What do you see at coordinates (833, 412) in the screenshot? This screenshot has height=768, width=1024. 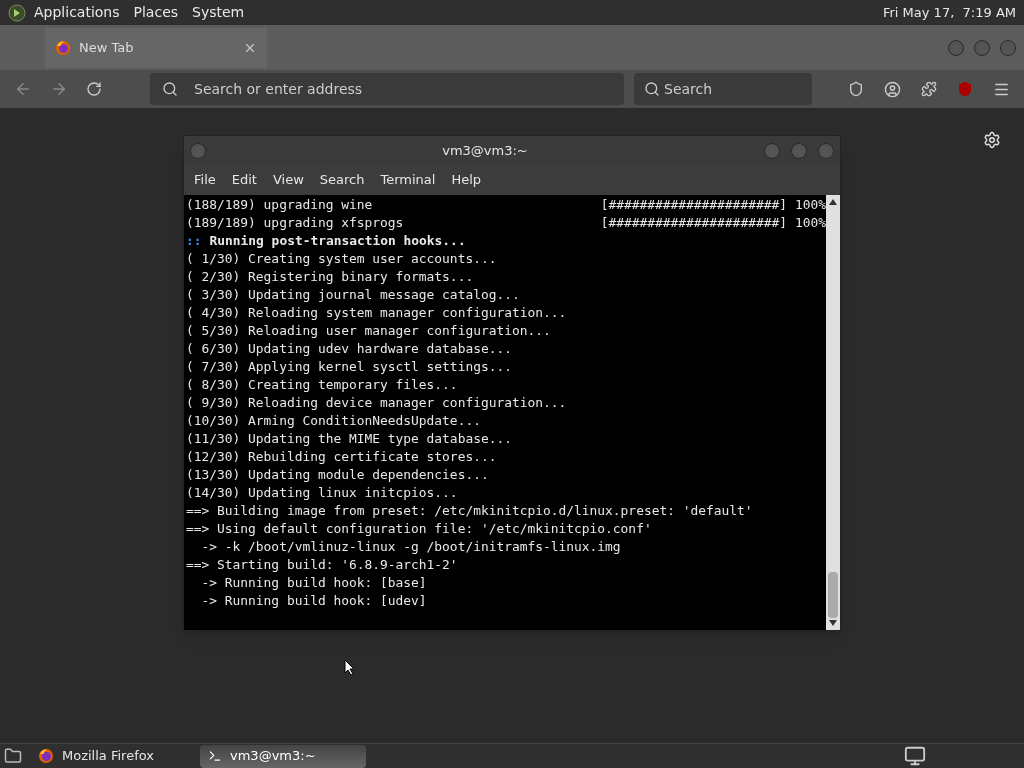 I see `scrollbar` at bounding box center [833, 412].